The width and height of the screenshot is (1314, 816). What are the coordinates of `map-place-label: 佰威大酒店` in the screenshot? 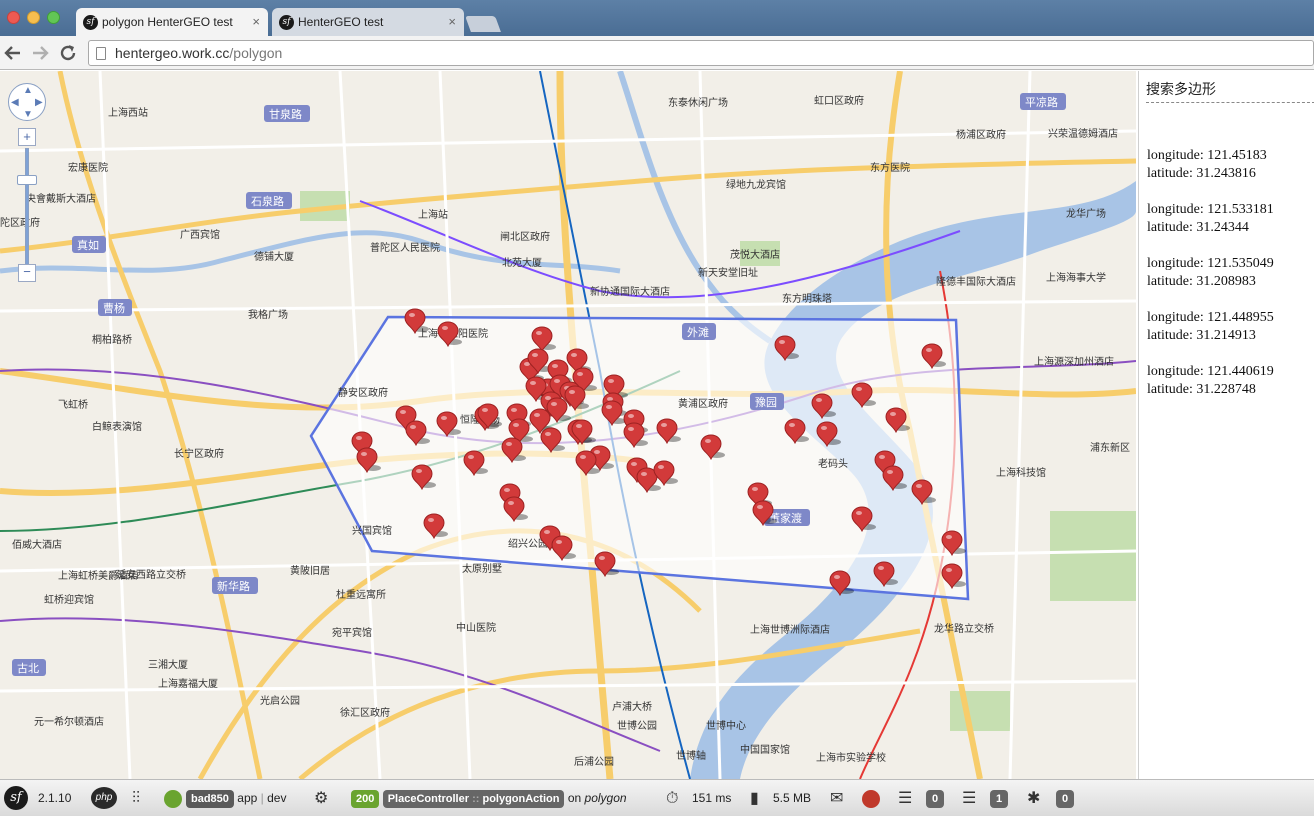 It's located at (37, 544).